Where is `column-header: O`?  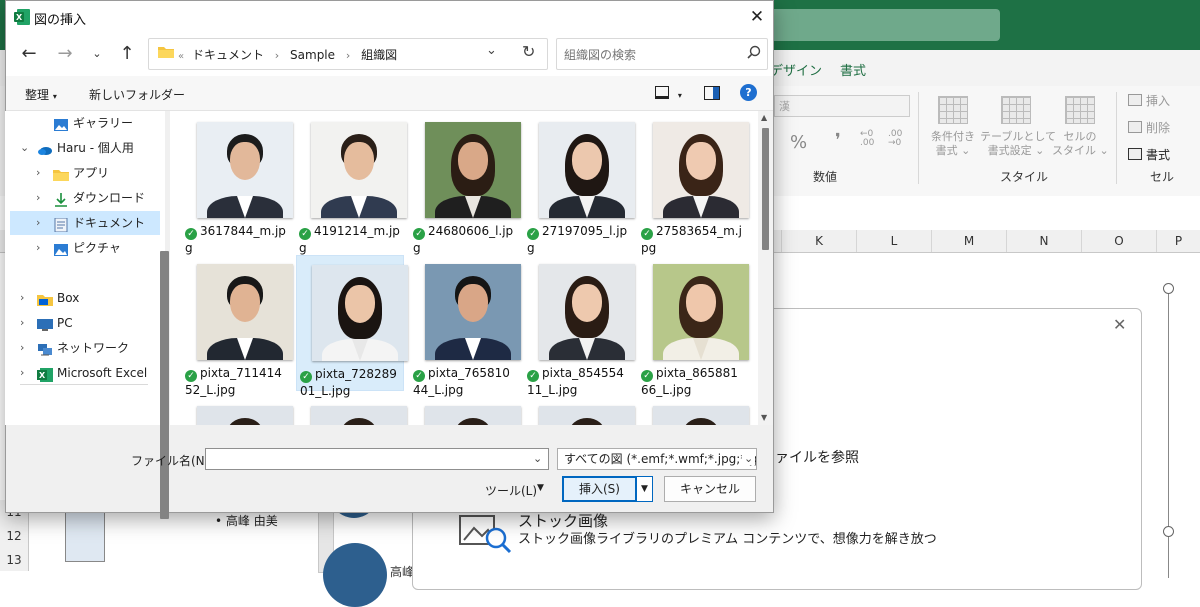 column-header: O is located at coordinates (1118, 241).